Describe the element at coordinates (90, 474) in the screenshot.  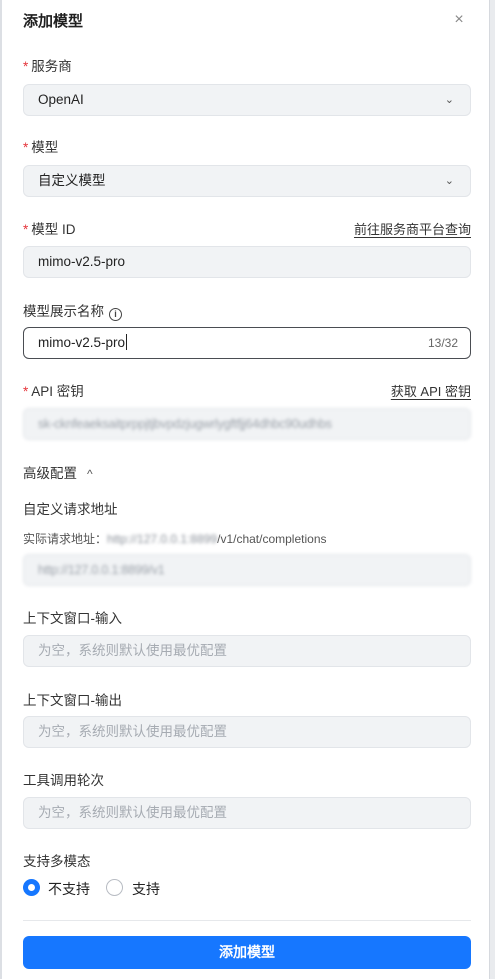
I see `chevron-up-icon: ^` at that location.